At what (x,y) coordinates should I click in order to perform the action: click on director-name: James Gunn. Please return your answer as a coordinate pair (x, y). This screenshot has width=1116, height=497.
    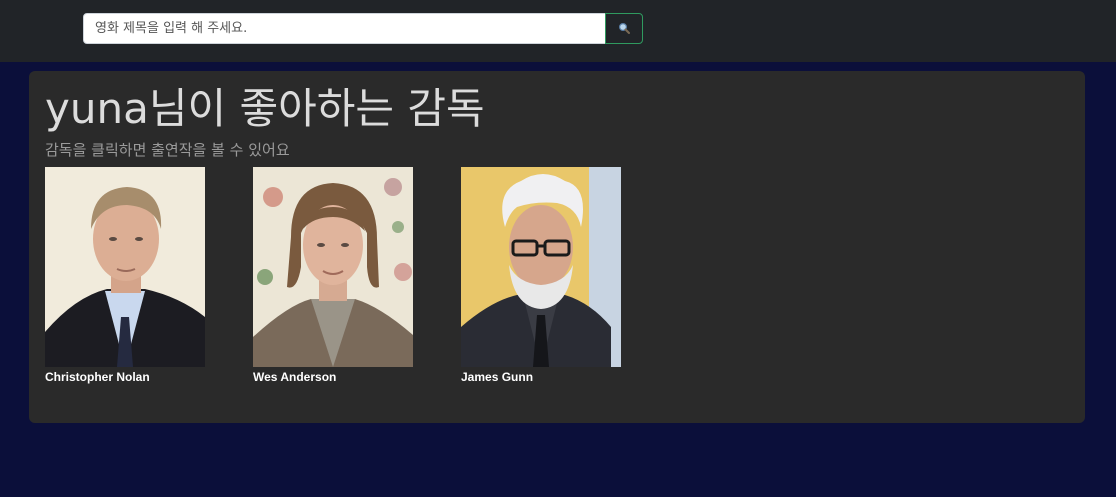
    Looking at the image, I should click on (541, 377).